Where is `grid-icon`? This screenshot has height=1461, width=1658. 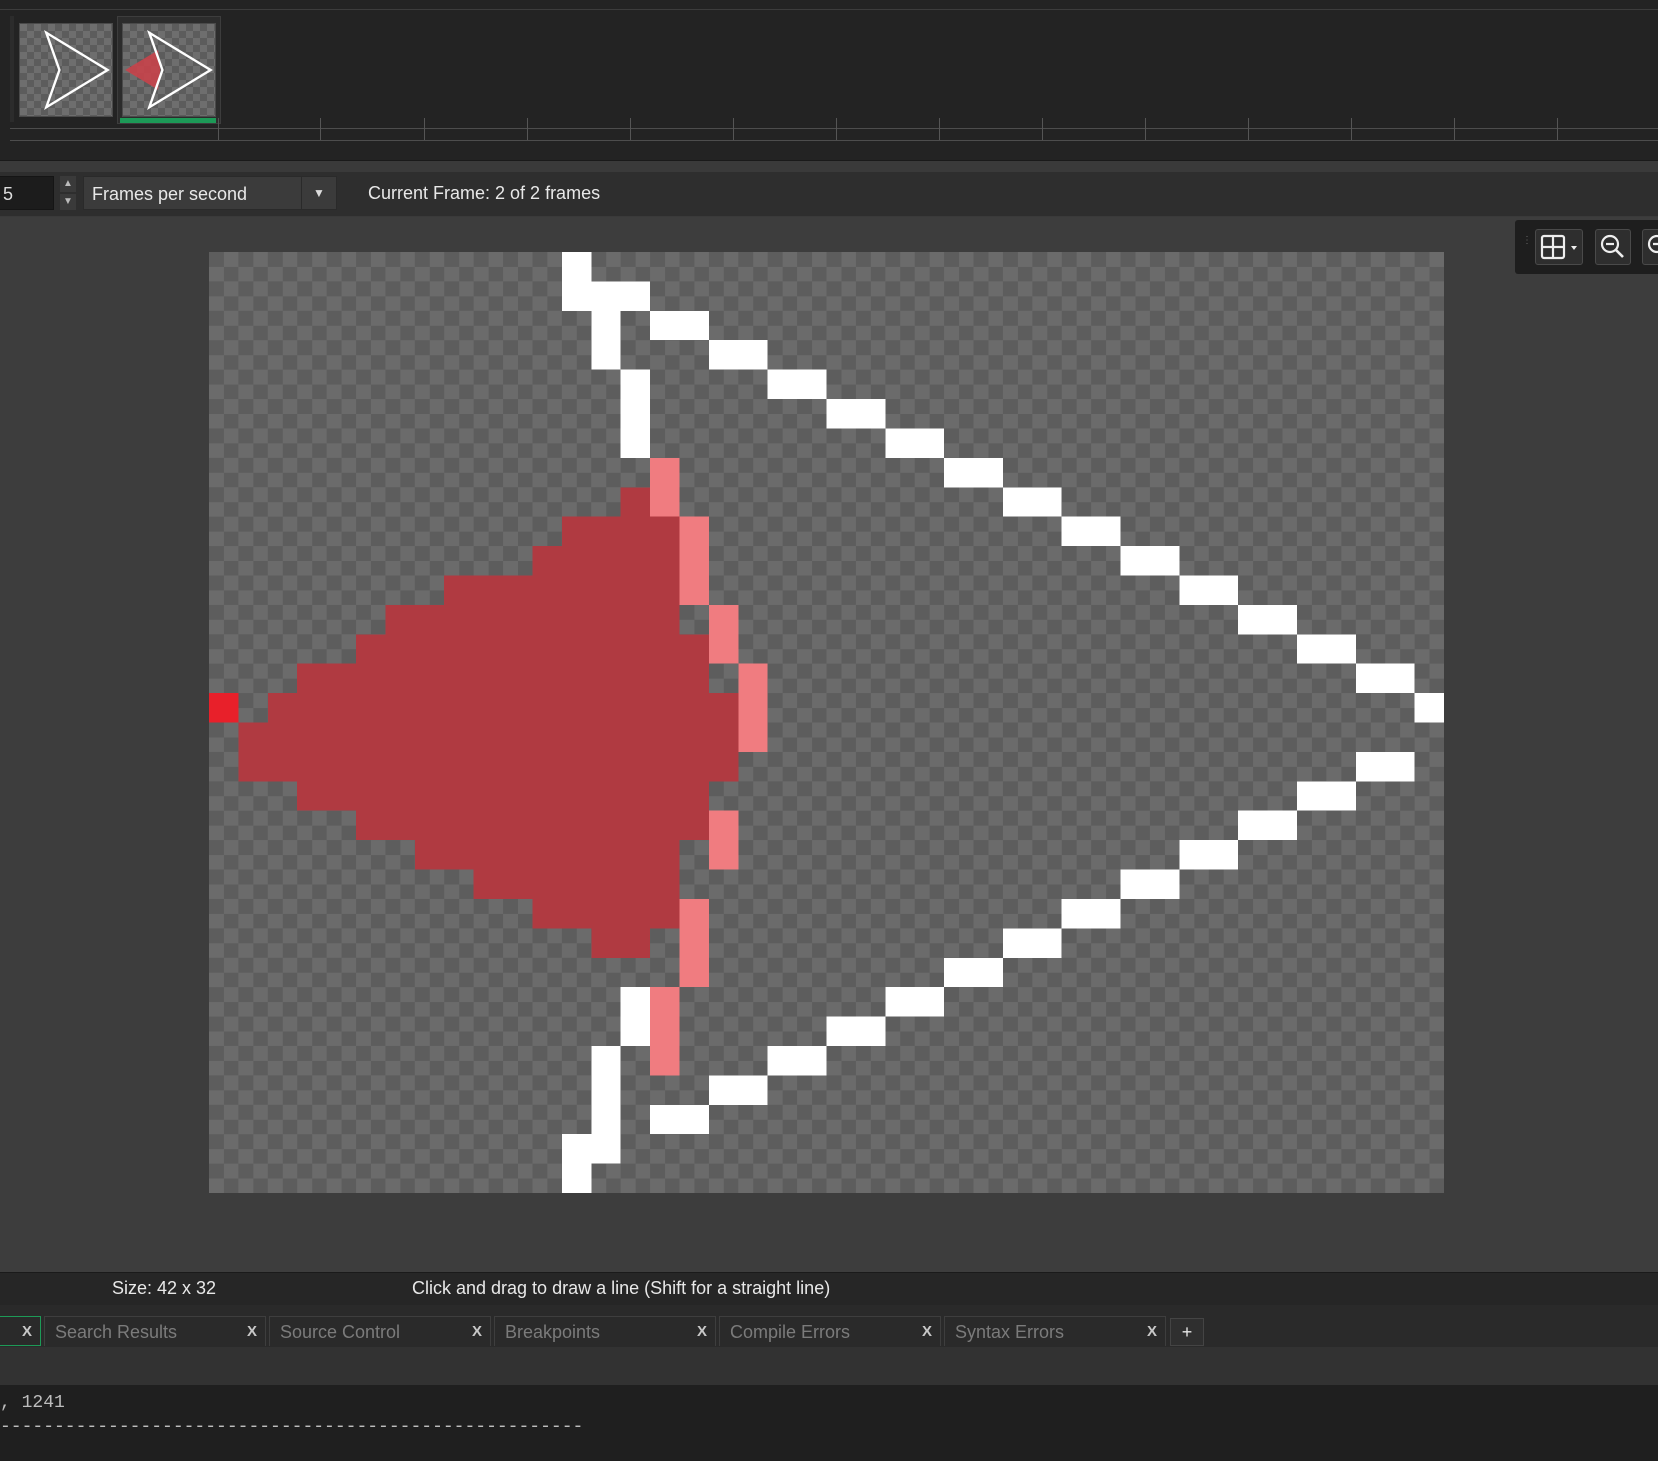 grid-icon is located at coordinates (1558, 247).